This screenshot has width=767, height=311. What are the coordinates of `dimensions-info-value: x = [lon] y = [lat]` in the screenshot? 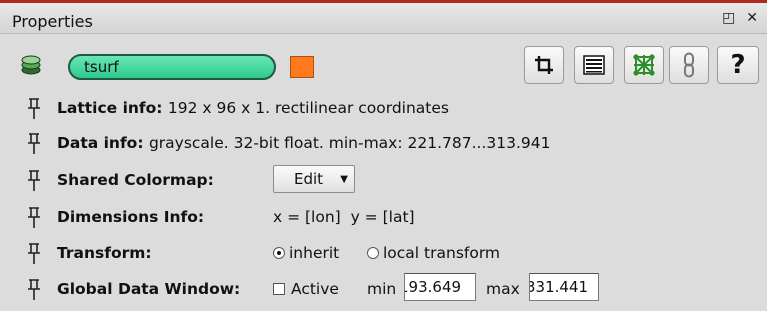 It's located at (344, 217).